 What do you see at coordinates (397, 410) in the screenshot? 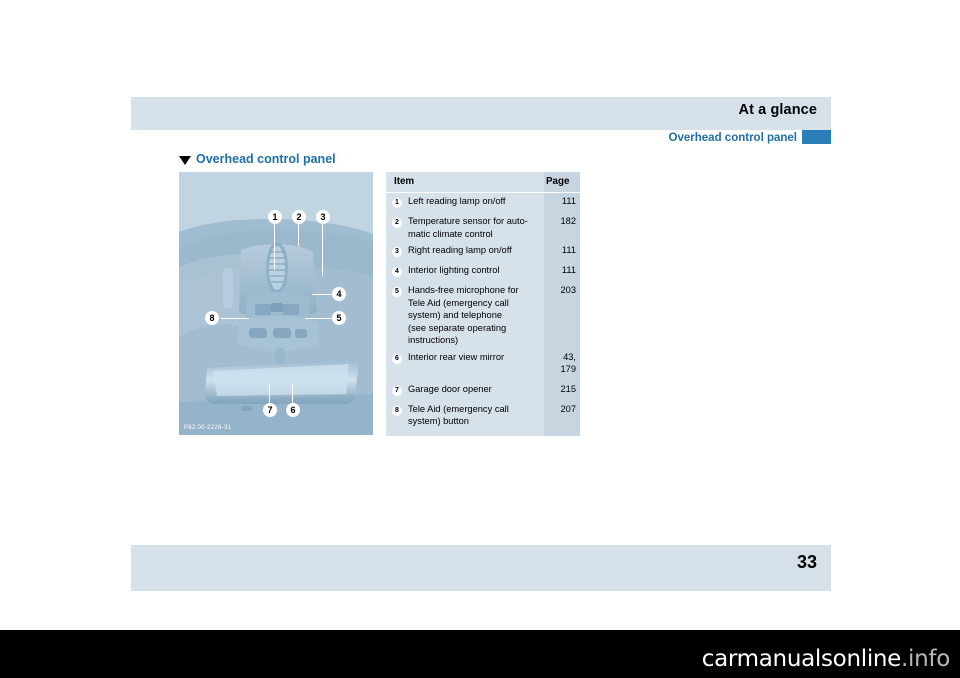
I see `row-number-badge: 8` at bounding box center [397, 410].